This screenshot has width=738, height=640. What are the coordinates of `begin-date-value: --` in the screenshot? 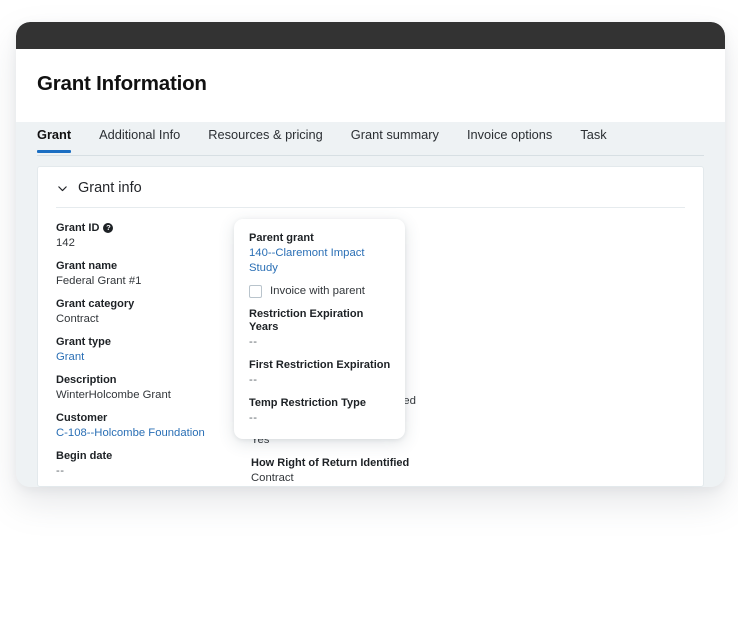 It's located at (60, 470).